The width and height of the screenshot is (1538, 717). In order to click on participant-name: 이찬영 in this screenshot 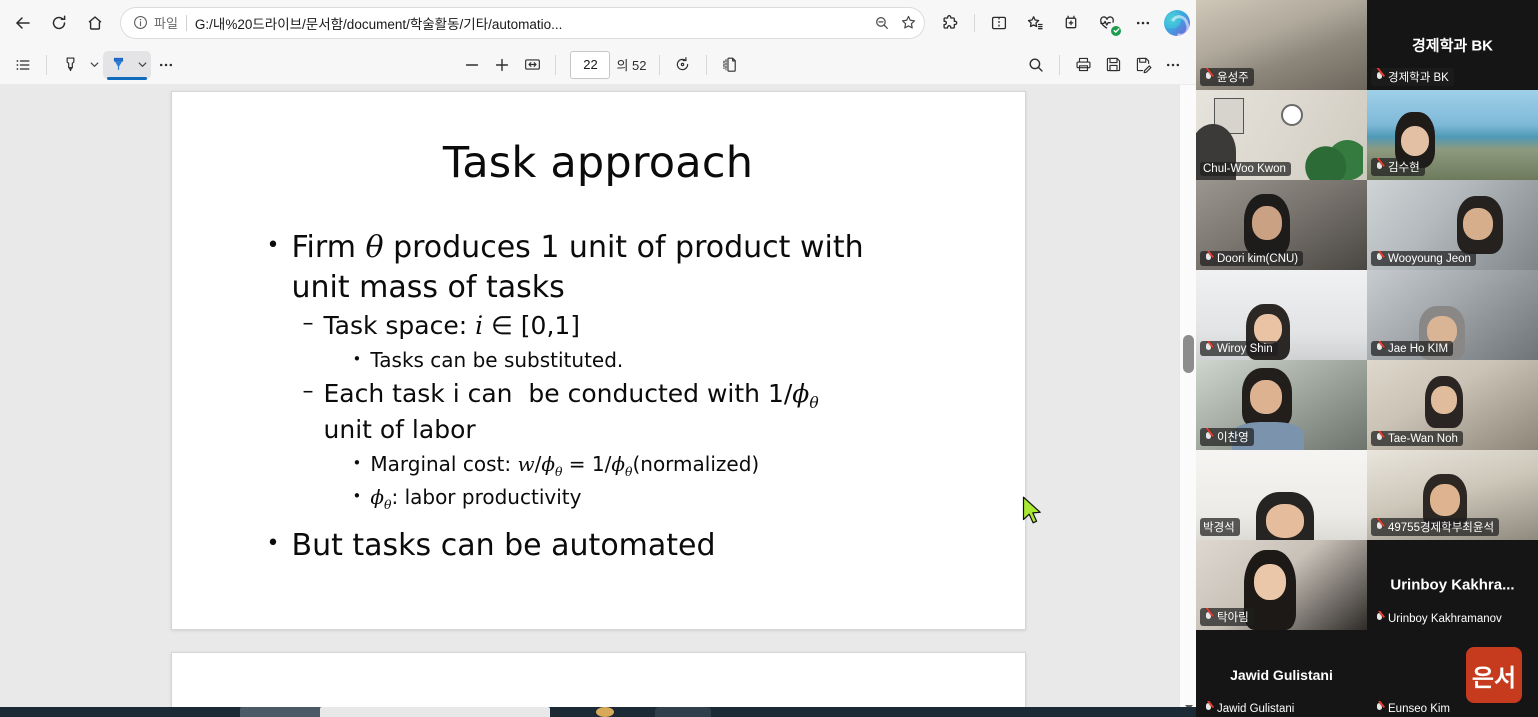, I will do `click(1233, 438)`.